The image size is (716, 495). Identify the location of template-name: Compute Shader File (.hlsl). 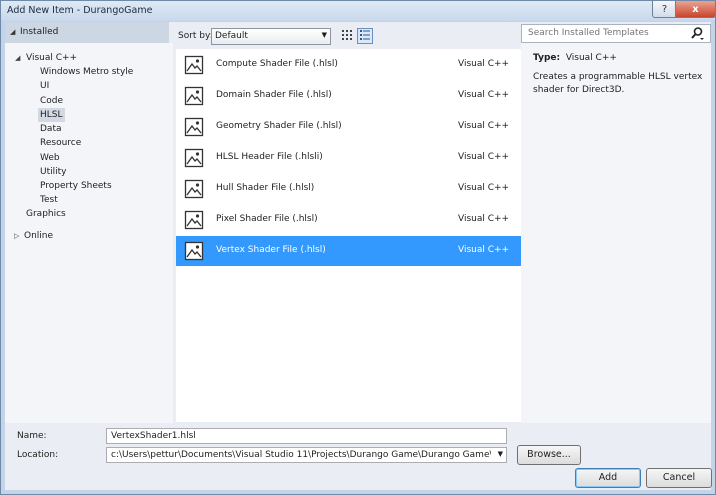
(277, 64).